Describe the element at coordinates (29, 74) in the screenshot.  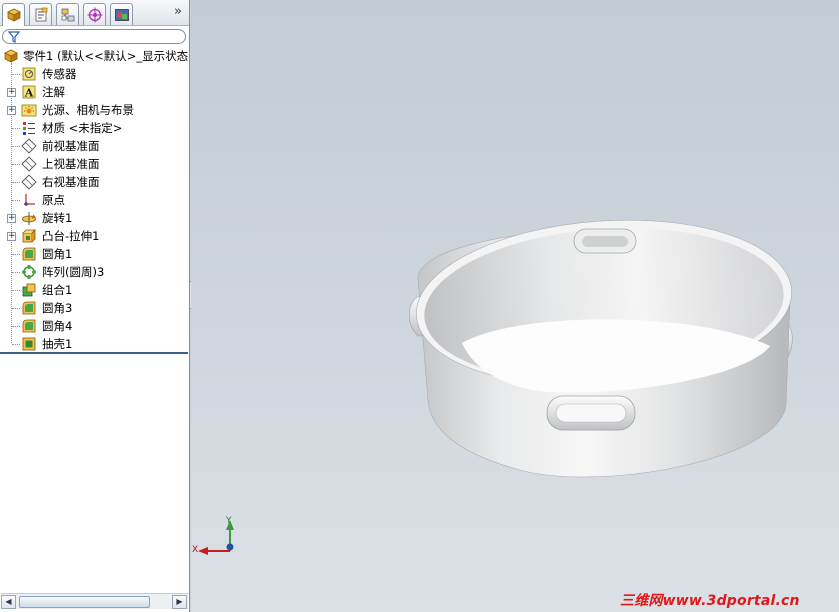
I see `sensor-icon` at that location.